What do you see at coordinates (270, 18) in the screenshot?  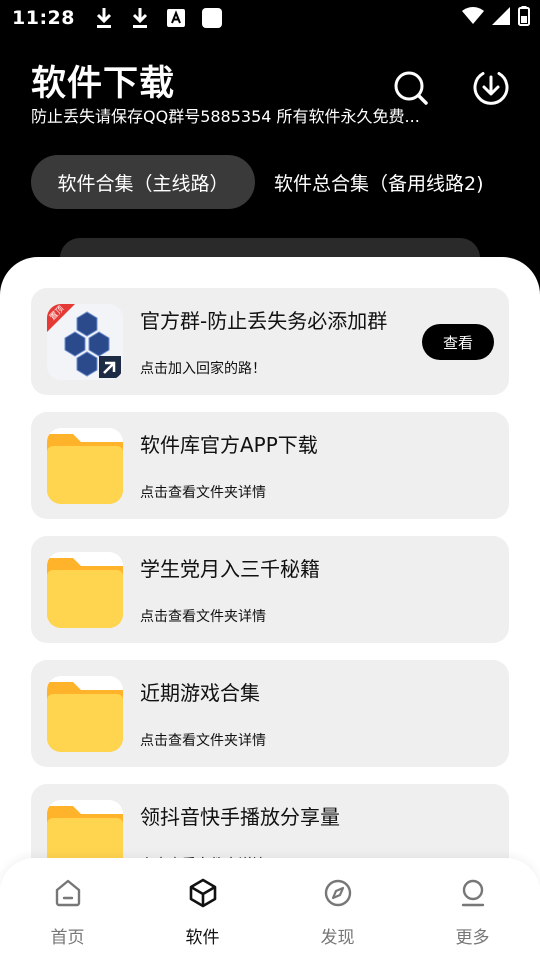 I see `status-bar: 11:28` at bounding box center [270, 18].